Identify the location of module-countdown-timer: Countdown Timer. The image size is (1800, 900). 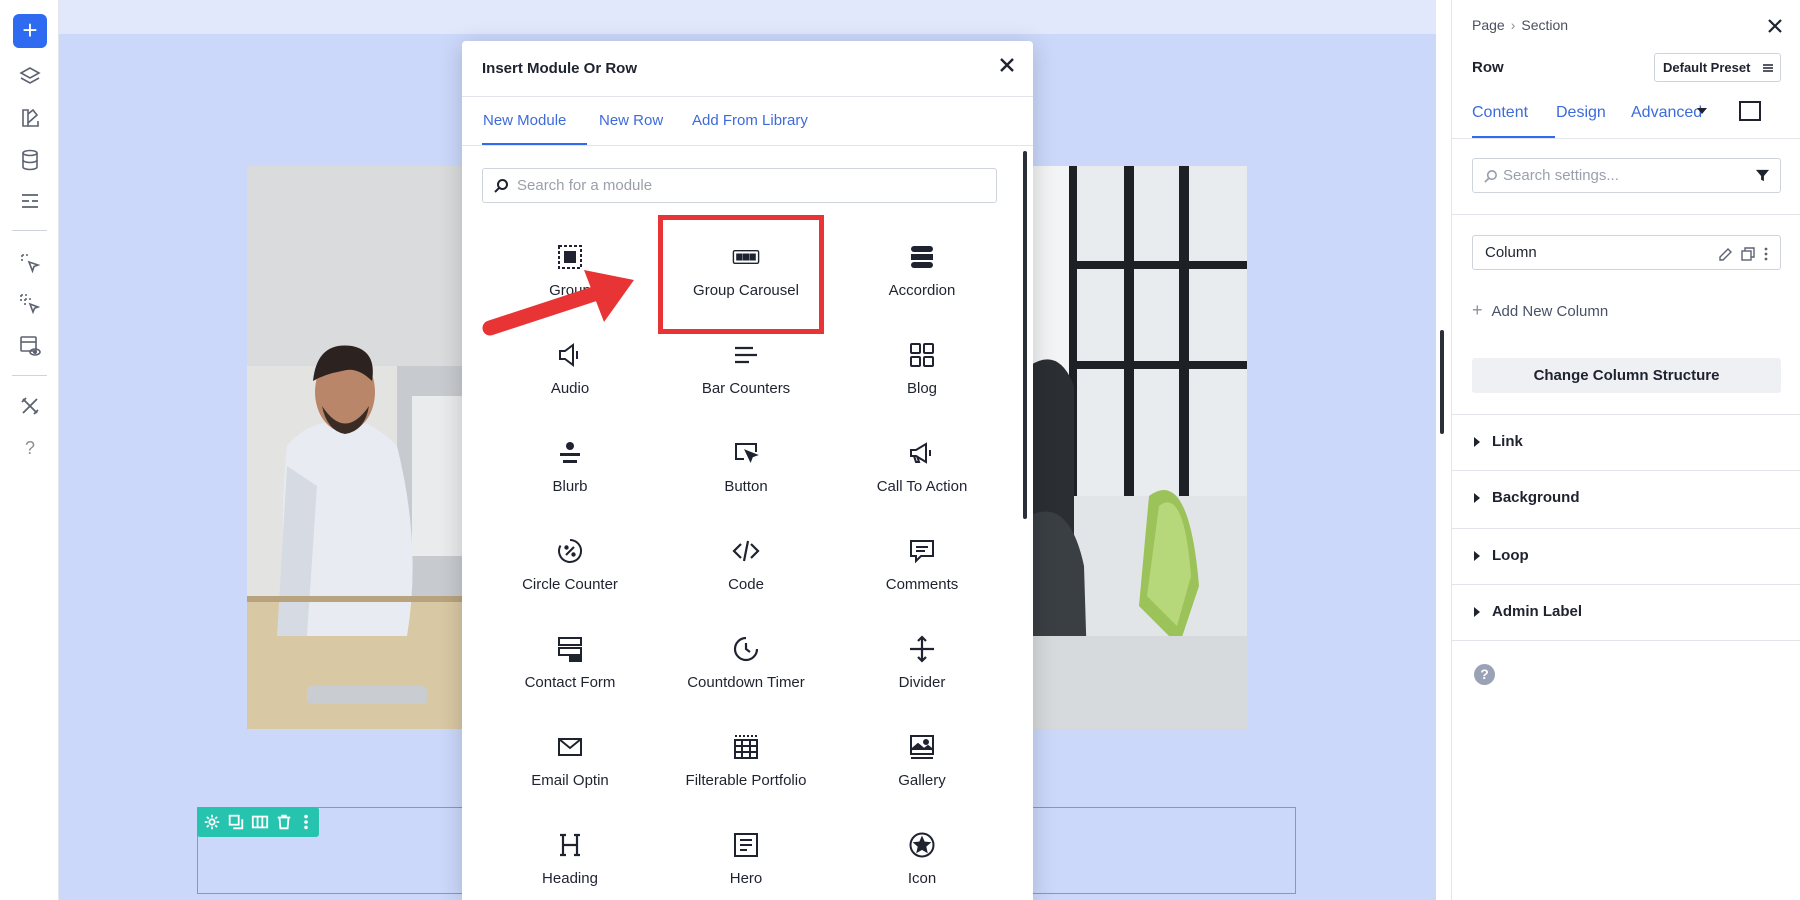
(746, 662).